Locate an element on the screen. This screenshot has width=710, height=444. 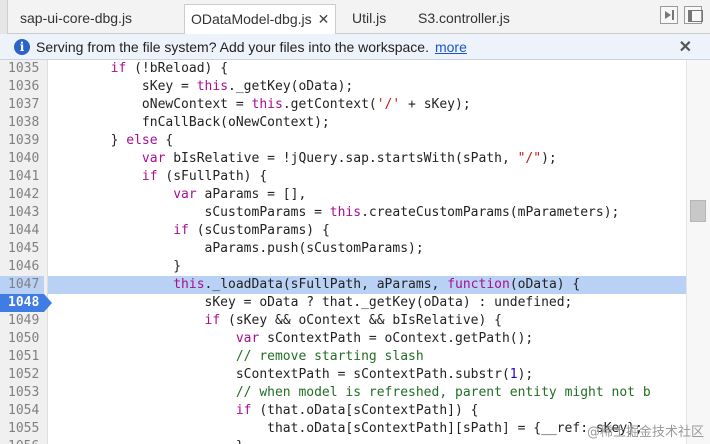
code-line: sKey = this._getKey(oData); is located at coordinates (367, 87).